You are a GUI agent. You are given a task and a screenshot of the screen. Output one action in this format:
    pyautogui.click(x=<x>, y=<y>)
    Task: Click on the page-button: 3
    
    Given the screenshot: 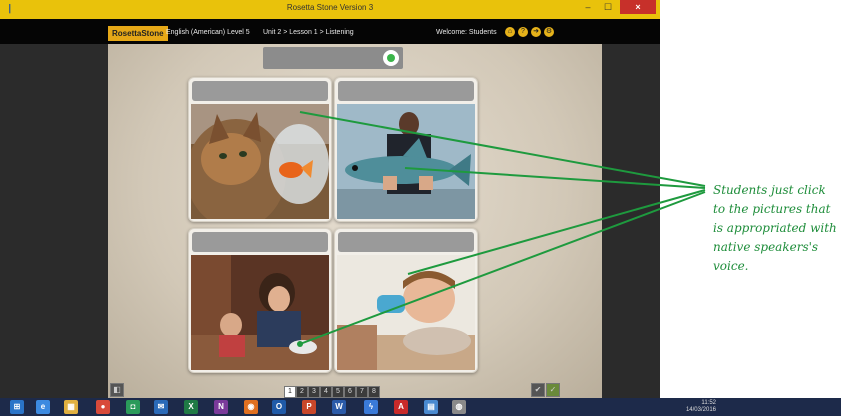 What is the action you would take?
    pyautogui.click(x=314, y=392)
    